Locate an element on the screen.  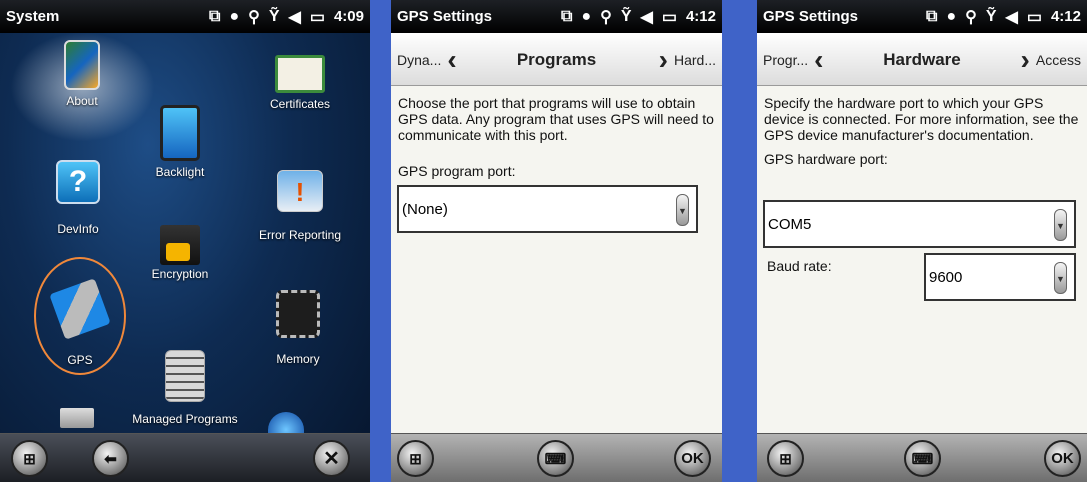
app-backlight: Backlight is located at coordinates (180, 142).